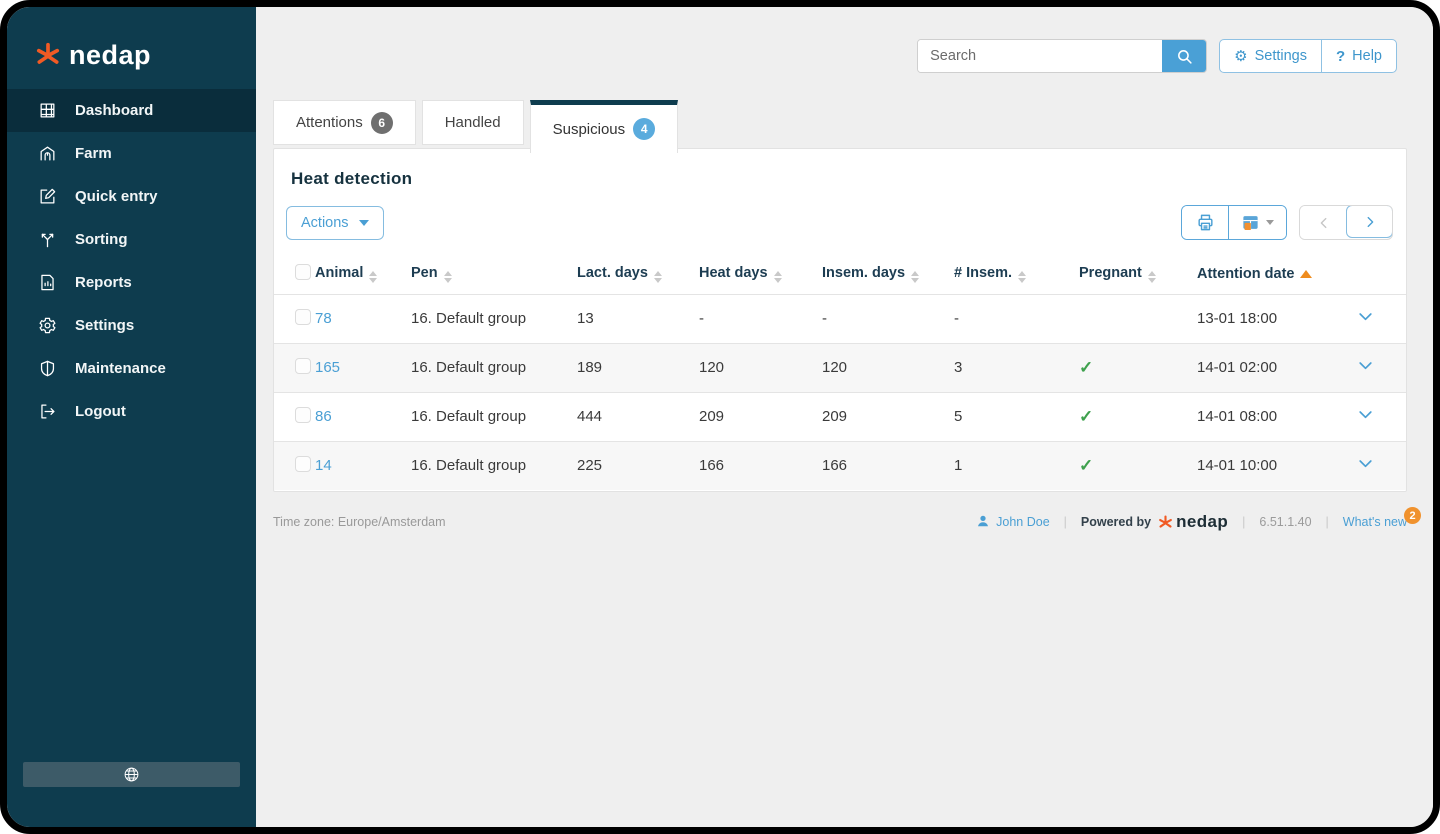 The height and width of the screenshot is (834, 1440). What do you see at coordinates (1237, 466) in the screenshot?
I see `attention-date-cell: 14-01 10:00` at bounding box center [1237, 466].